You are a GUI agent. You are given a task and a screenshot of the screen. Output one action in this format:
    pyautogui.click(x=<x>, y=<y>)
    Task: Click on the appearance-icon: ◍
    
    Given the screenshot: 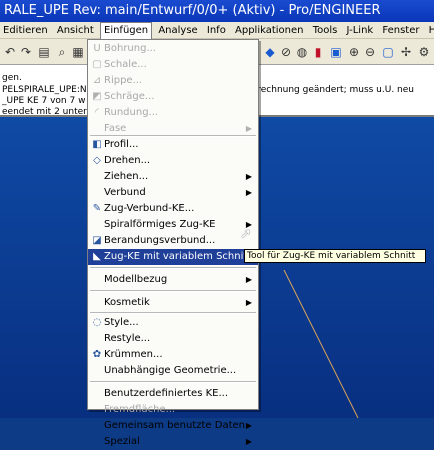 What is the action you would take?
    pyautogui.click(x=302, y=52)
    